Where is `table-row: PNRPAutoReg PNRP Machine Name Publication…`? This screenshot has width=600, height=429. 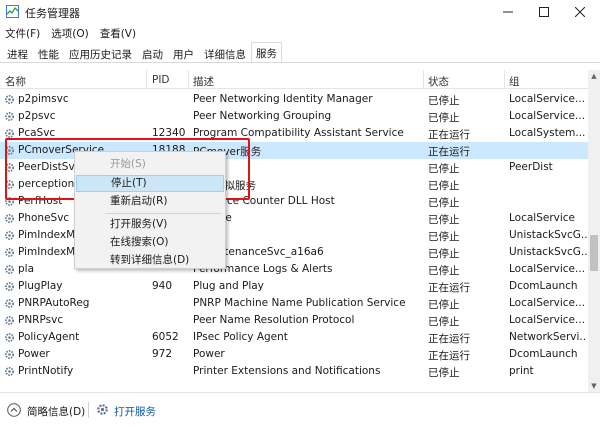 table-row: PNRPAutoReg PNRP Machine Name Publication… is located at coordinates (294, 303).